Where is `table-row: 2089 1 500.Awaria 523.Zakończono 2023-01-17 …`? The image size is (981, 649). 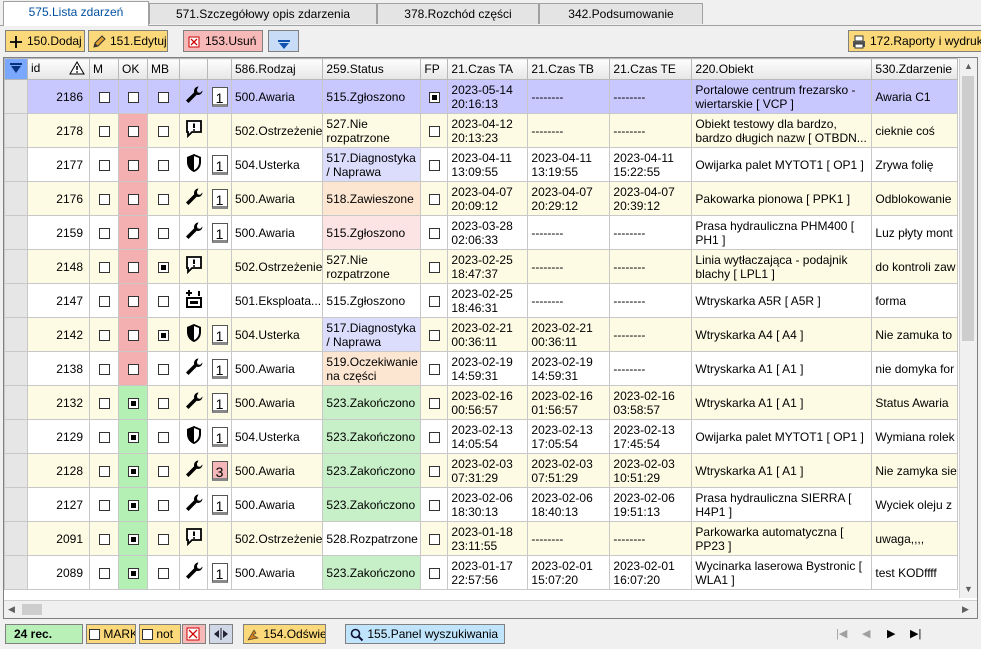
table-row: 2089 1 500.Awaria 523.Zakończono 2023-01-17 … is located at coordinates (481, 572).